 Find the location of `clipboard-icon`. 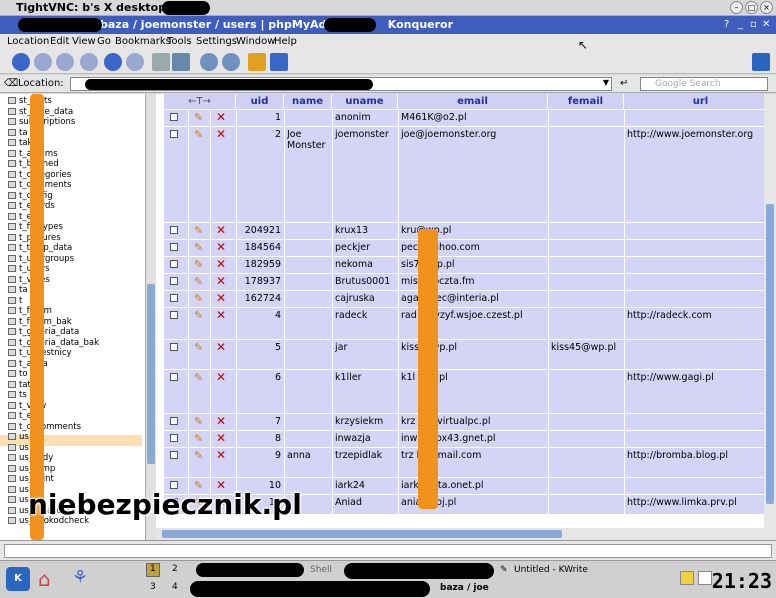

clipboard-icon is located at coordinates (687, 578).